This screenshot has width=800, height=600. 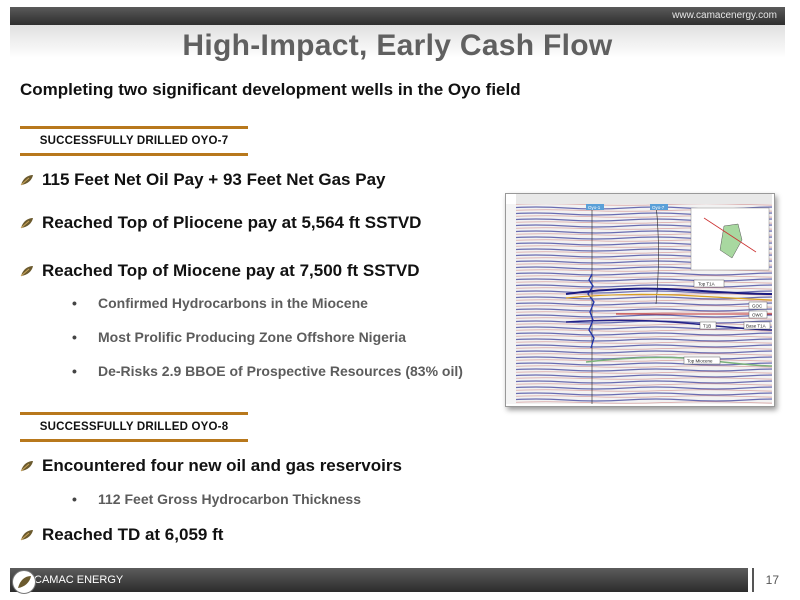 What do you see at coordinates (134, 427) in the screenshot?
I see `section-label-oyo8: SUCCESSFULLY DRILLED OYO-8` at bounding box center [134, 427].